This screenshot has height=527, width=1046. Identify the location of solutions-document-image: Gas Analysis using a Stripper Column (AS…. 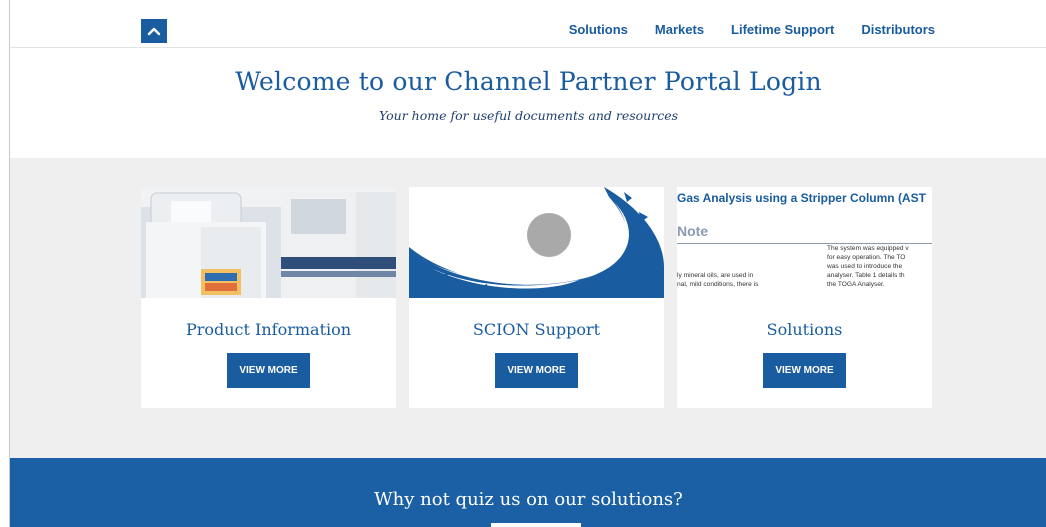
(804, 242).